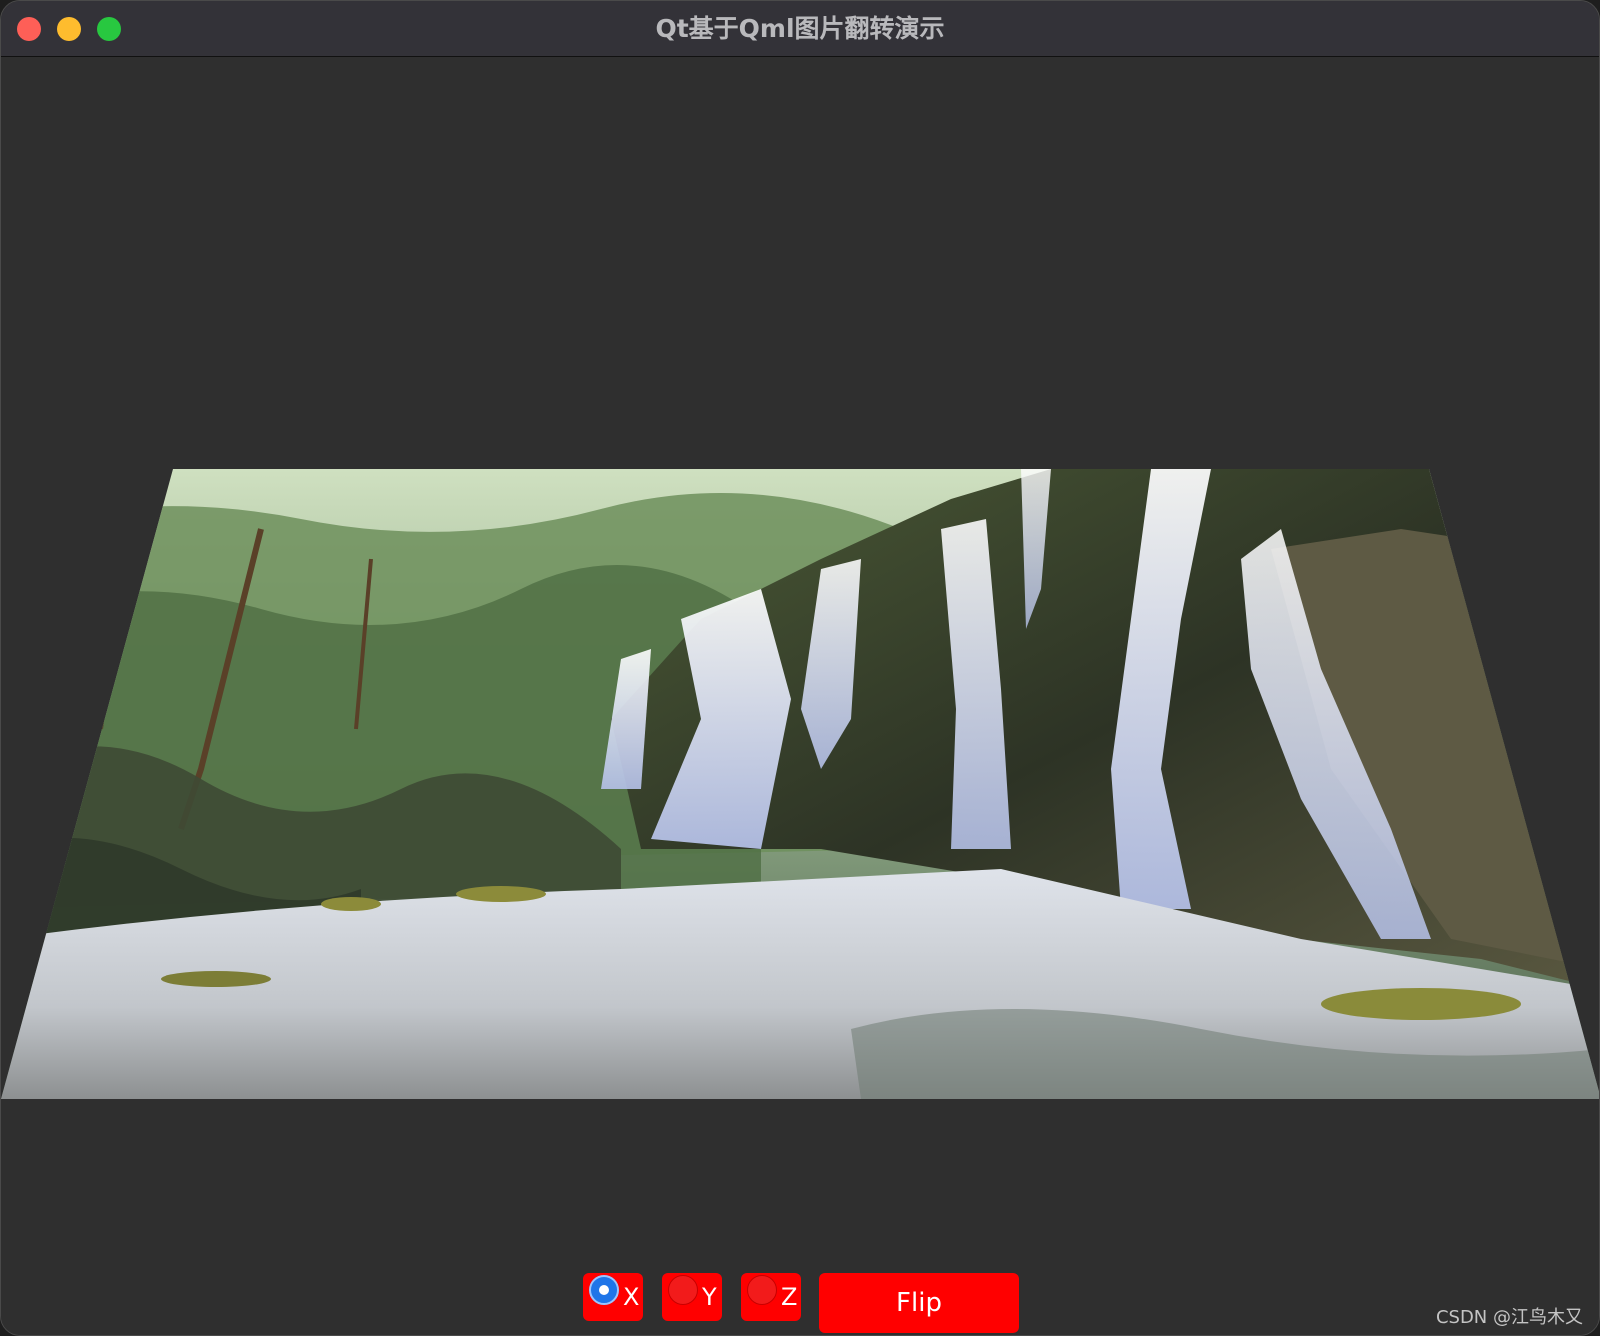 This screenshot has height=1336, width=1600. I want to click on axis-x-radio: X, so click(613, 1297).